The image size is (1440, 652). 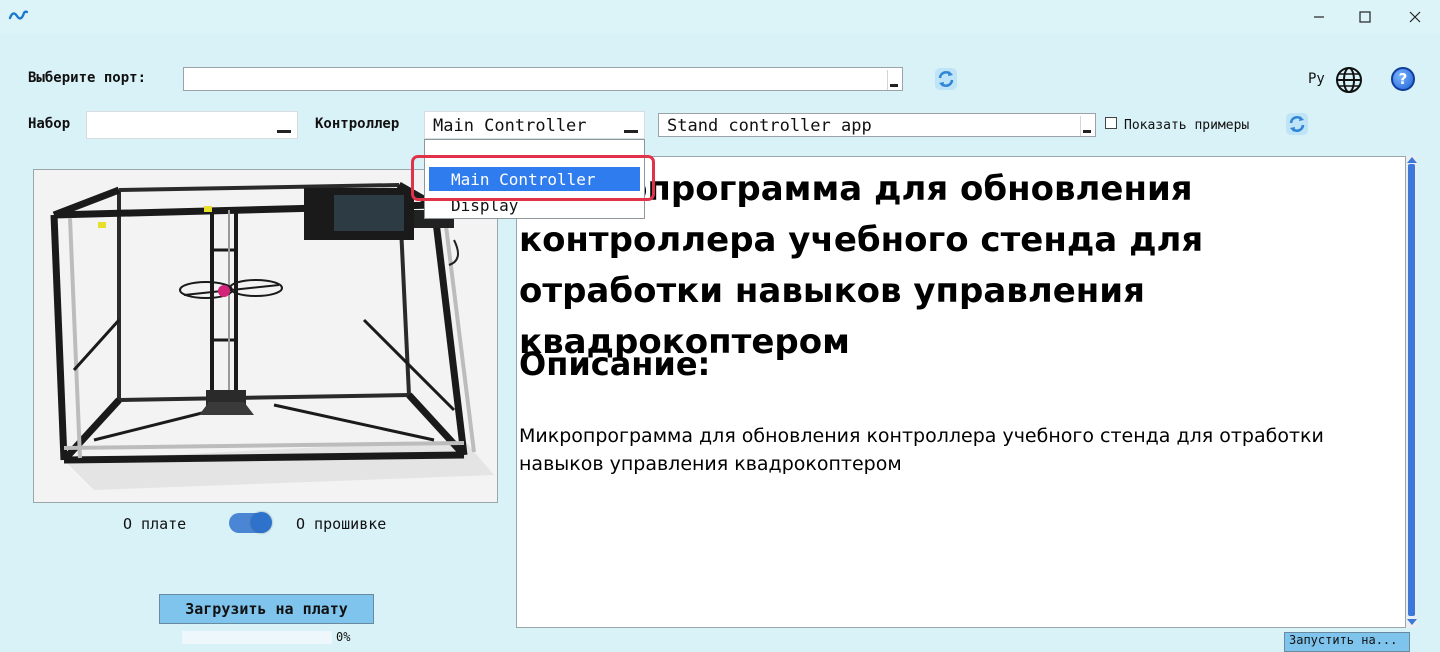 What do you see at coordinates (266, 609) in the screenshot?
I see `upload-button: Загрузить на плату` at bounding box center [266, 609].